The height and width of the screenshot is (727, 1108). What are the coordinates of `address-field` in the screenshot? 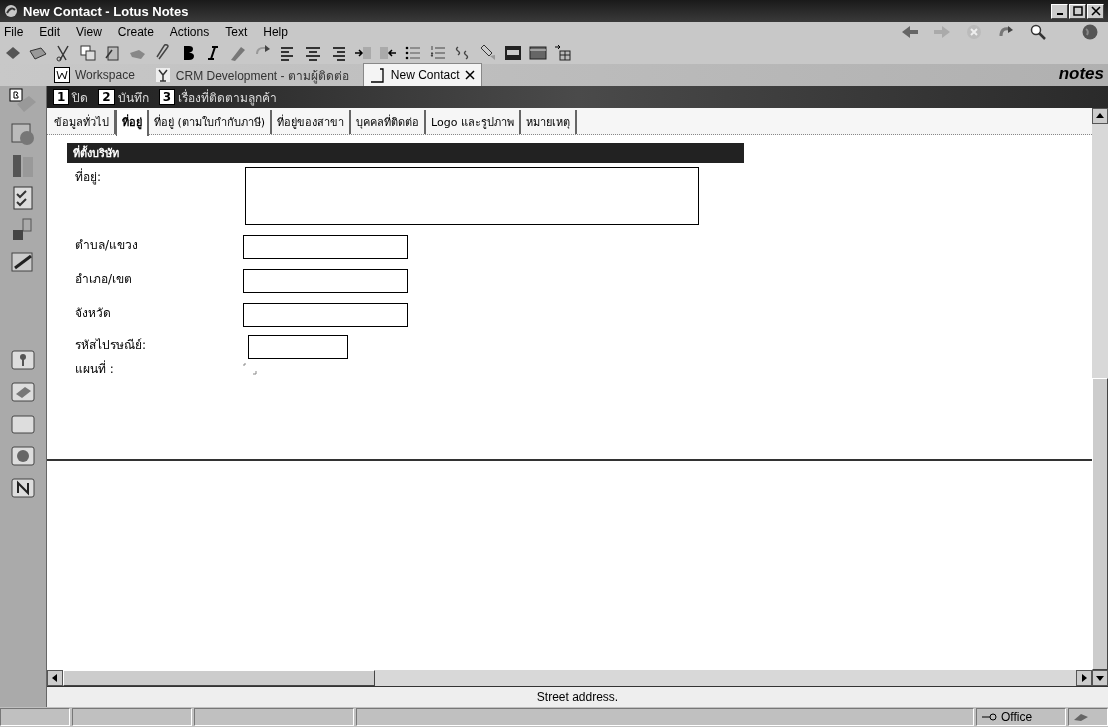 It's located at (472, 196).